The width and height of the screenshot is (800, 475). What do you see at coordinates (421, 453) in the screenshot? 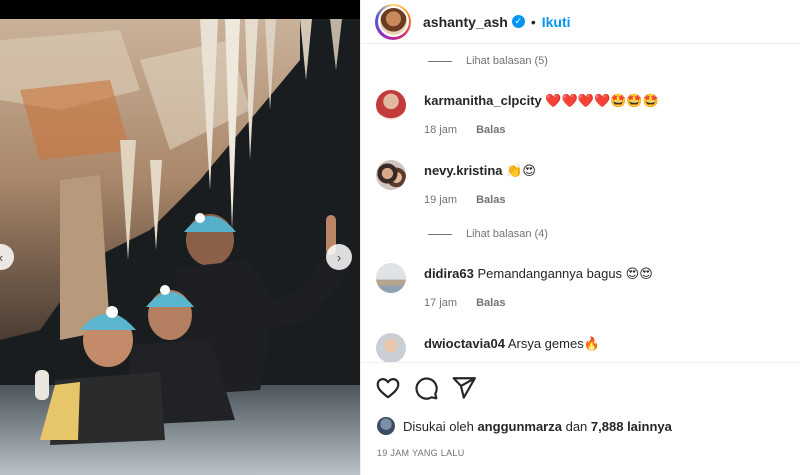
I see `post-timestamp: 19 JAM YANG LALU` at bounding box center [421, 453].